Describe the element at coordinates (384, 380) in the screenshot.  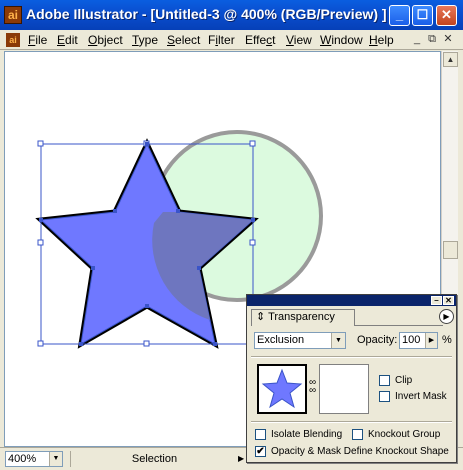
I see `clip-checkbox` at that location.